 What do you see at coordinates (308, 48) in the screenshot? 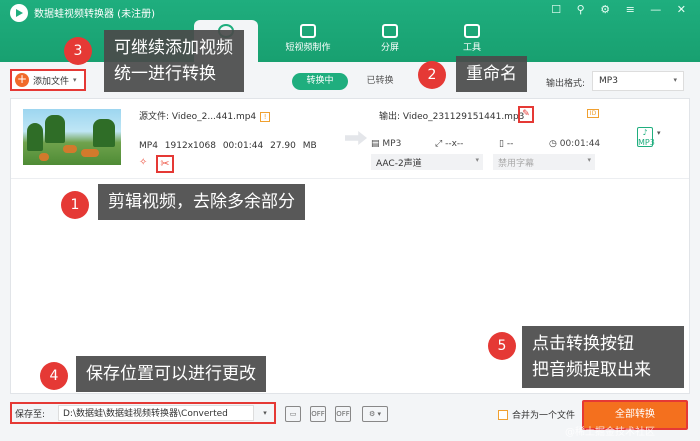
I see `tab-short-video-label: 短视频制作` at bounding box center [308, 48].